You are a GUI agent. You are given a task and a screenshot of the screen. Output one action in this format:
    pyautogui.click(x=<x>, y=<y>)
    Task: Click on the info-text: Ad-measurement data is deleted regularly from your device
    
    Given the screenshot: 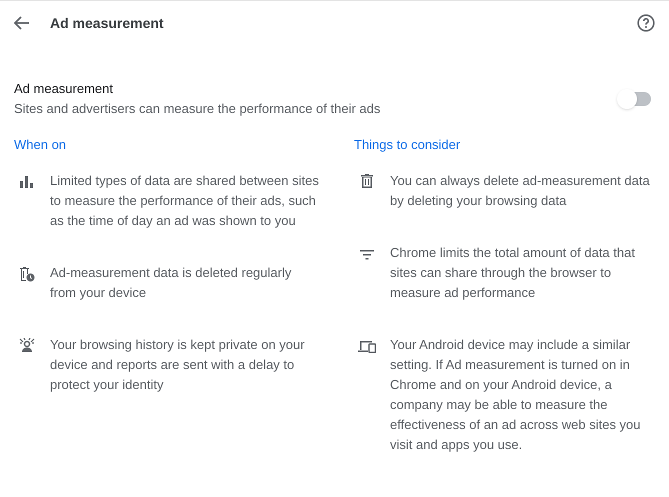 What is the action you would take?
    pyautogui.click(x=171, y=283)
    